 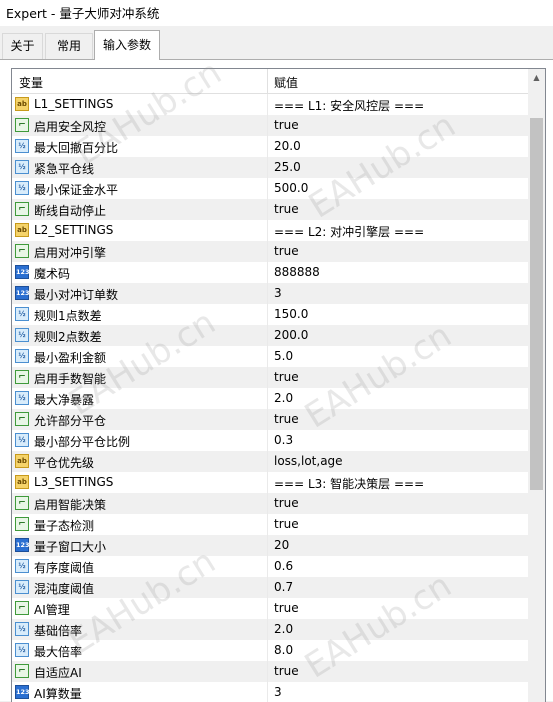 What do you see at coordinates (64, 589) in the screenshot?
I see `parameter-name: 混沌度阈值` at bounding box center [64, 589].